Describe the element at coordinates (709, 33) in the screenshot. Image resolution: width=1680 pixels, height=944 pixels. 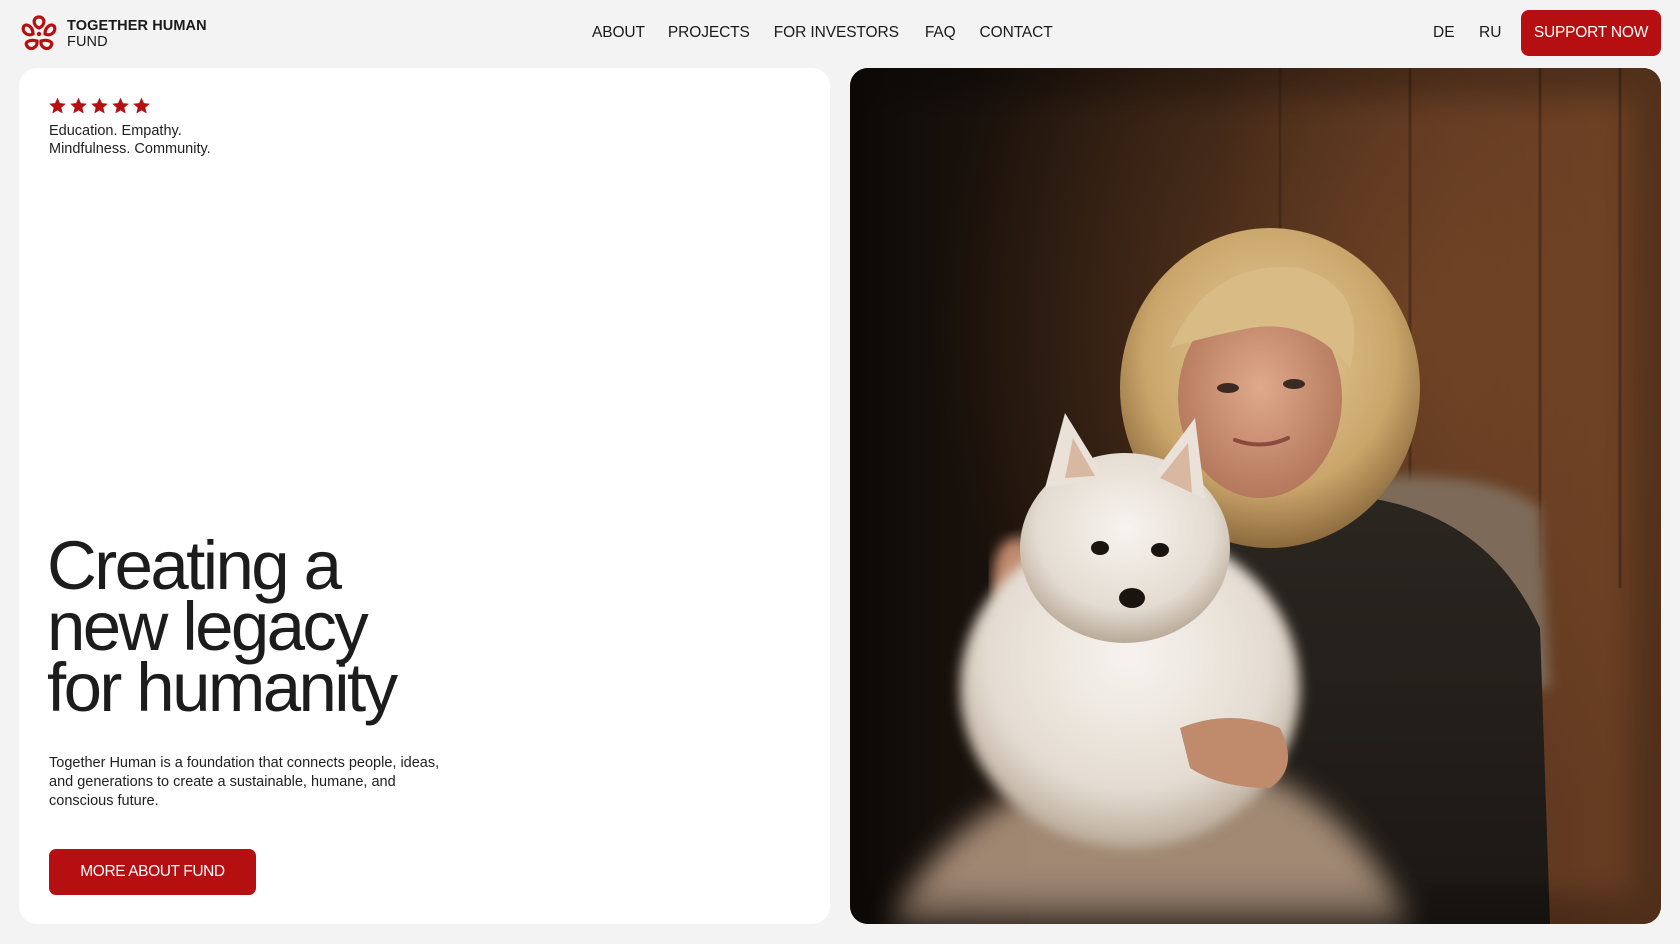
I see `nav-item-projects: PROJECTS` at that location.